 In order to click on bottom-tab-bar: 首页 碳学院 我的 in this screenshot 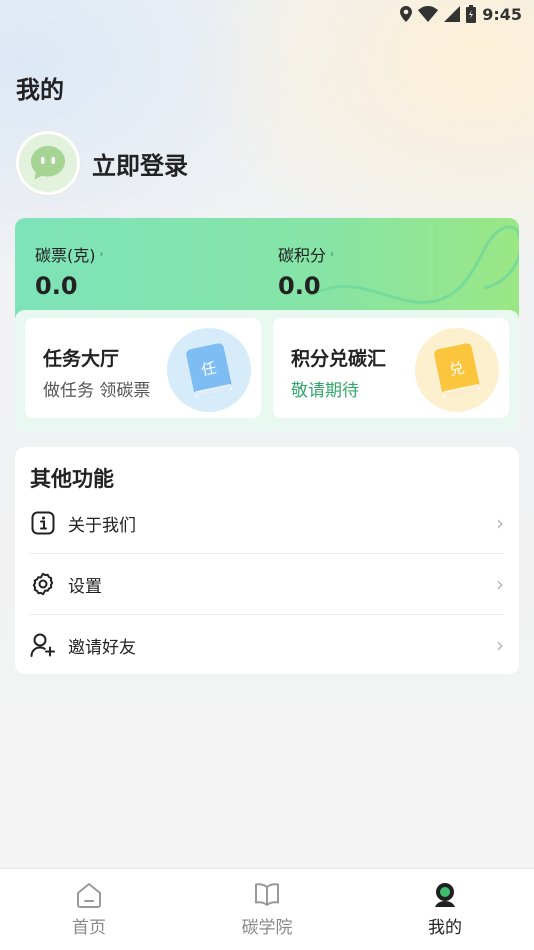, I will do `click(267, 909)`.